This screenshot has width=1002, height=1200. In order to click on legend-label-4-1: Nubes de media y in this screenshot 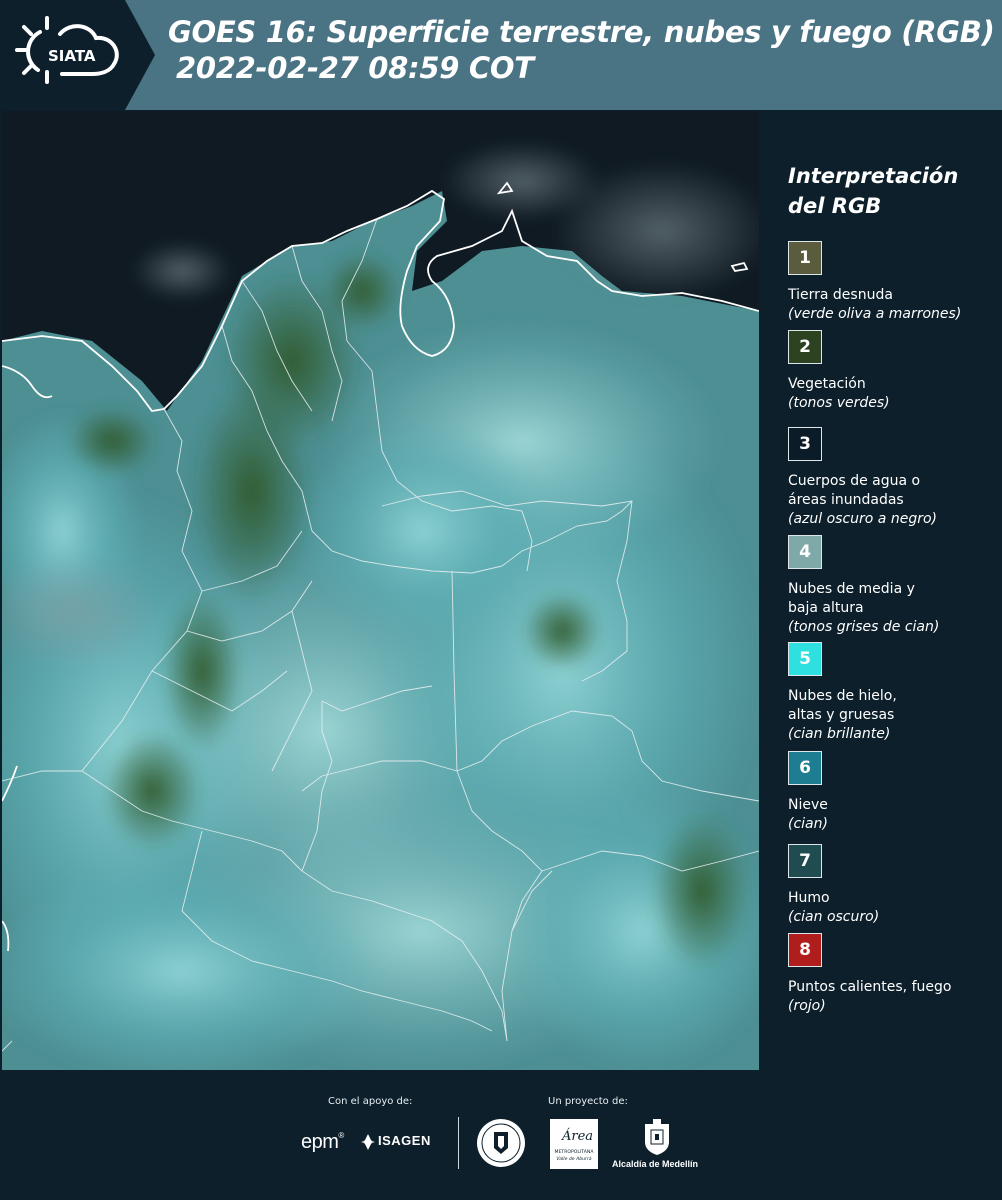, I will do `click(851, 589)`.